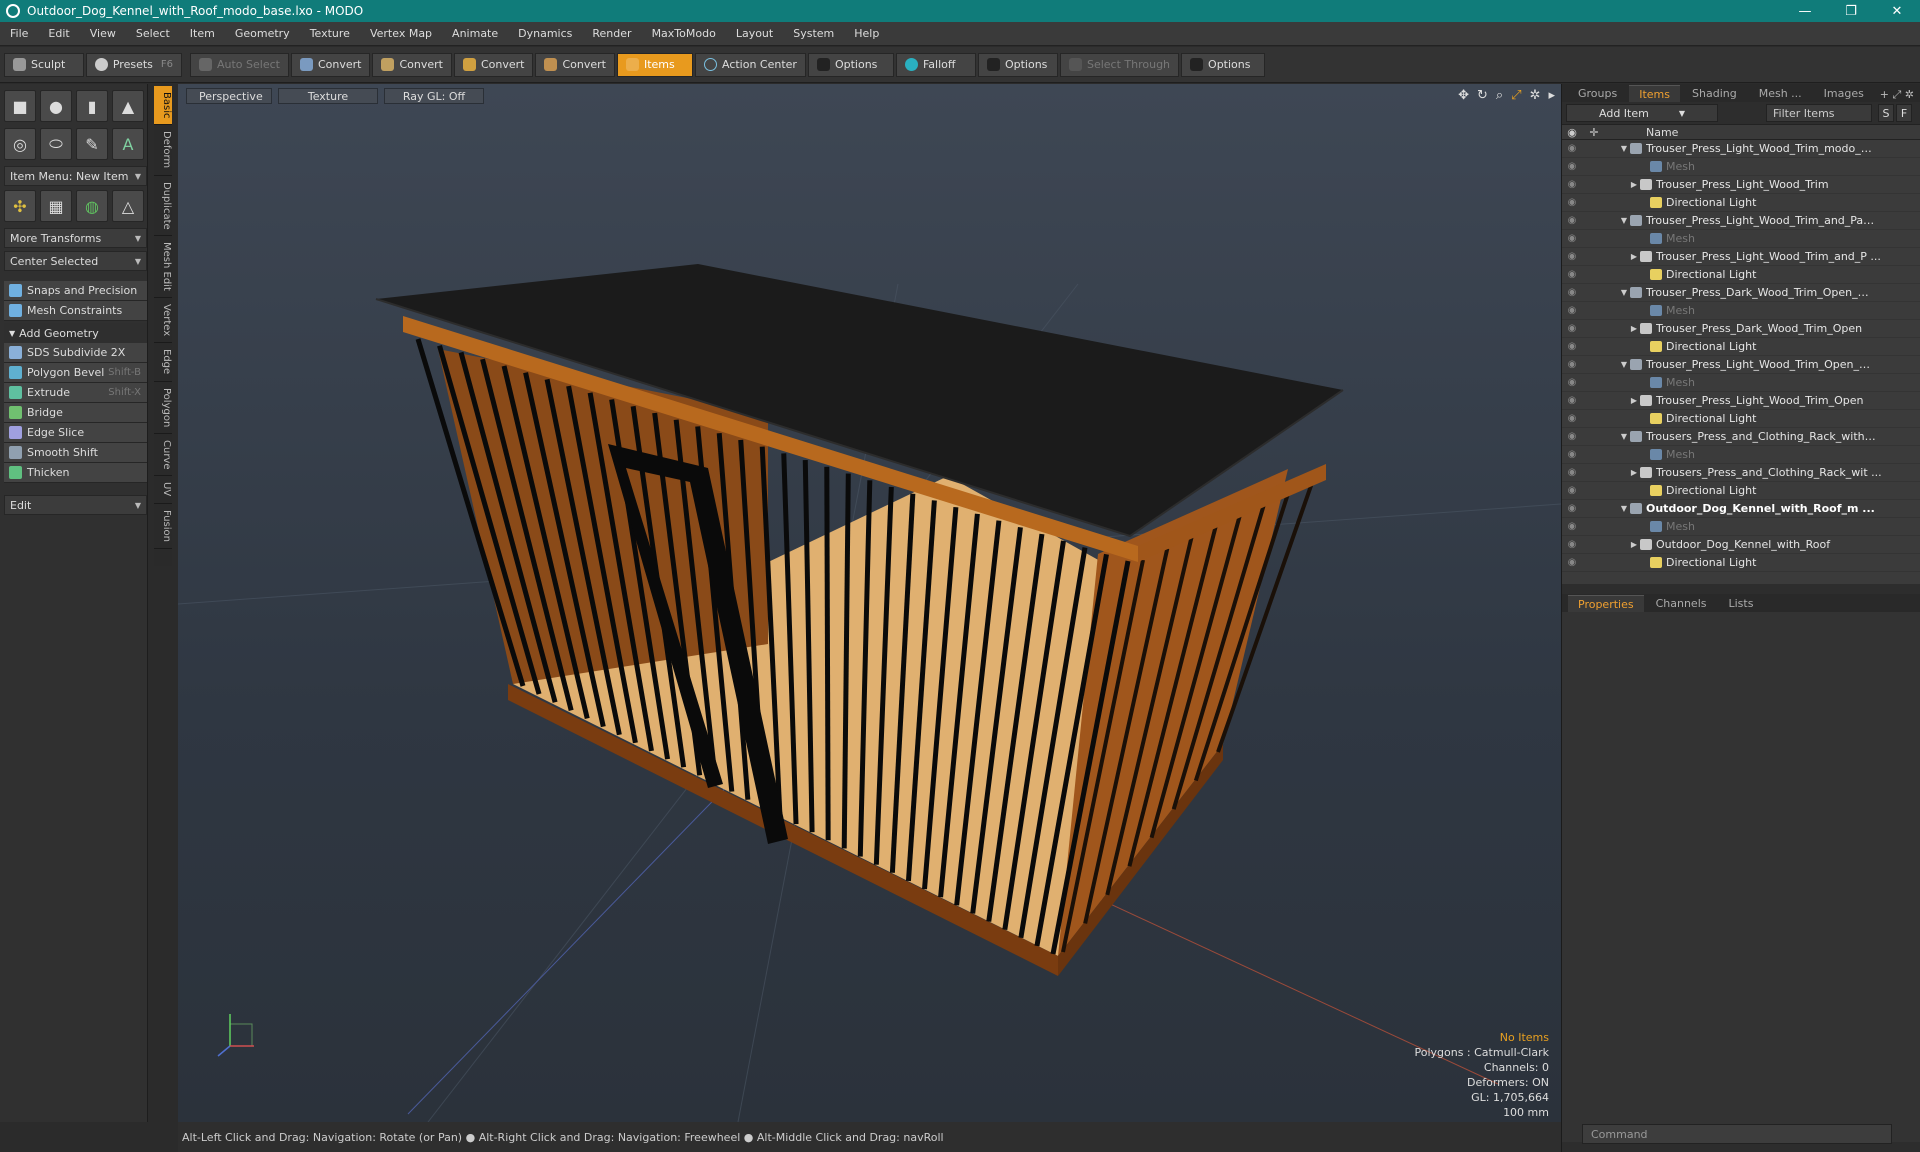 This screenshot has height=1152, width=1920. What do you see at coordinates (75, 453) in the screenshot?
I see `tool-smooth-shift: Smooth Shift` at bounding box center [75, 453].